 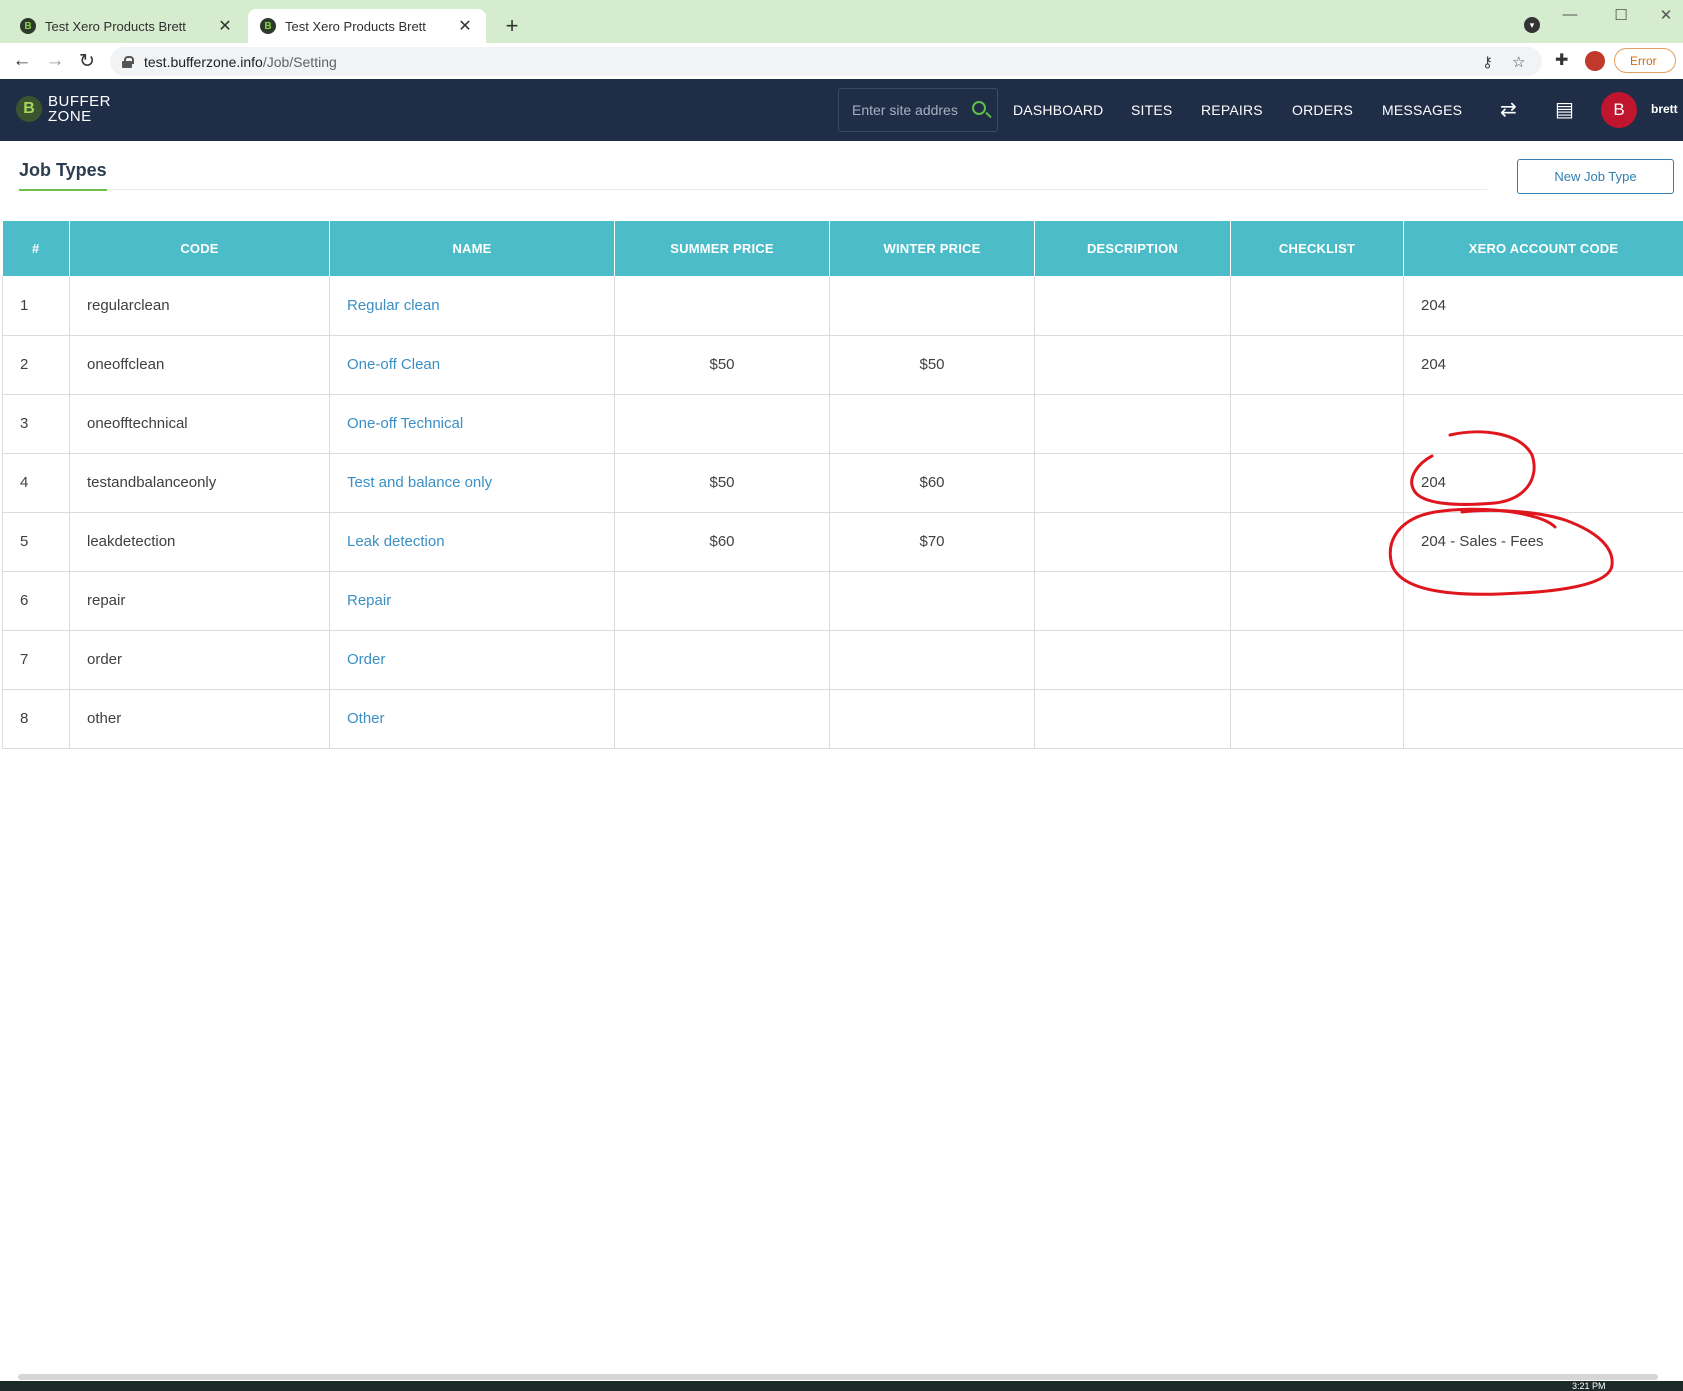 What do you see at coordinates (722, 248) in the screenshot?
I see `col-header-summer-price: SUMMER PRICE` at bounding box center [722, 248].